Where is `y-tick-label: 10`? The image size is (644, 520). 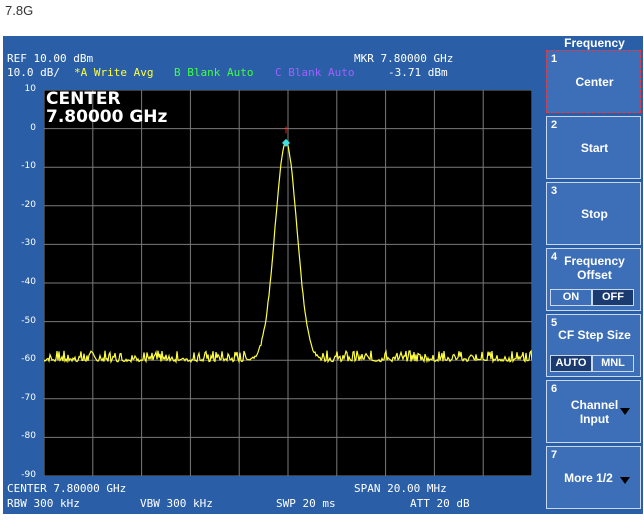
y-tick-label: 10 is located at coordinates (30, 89).